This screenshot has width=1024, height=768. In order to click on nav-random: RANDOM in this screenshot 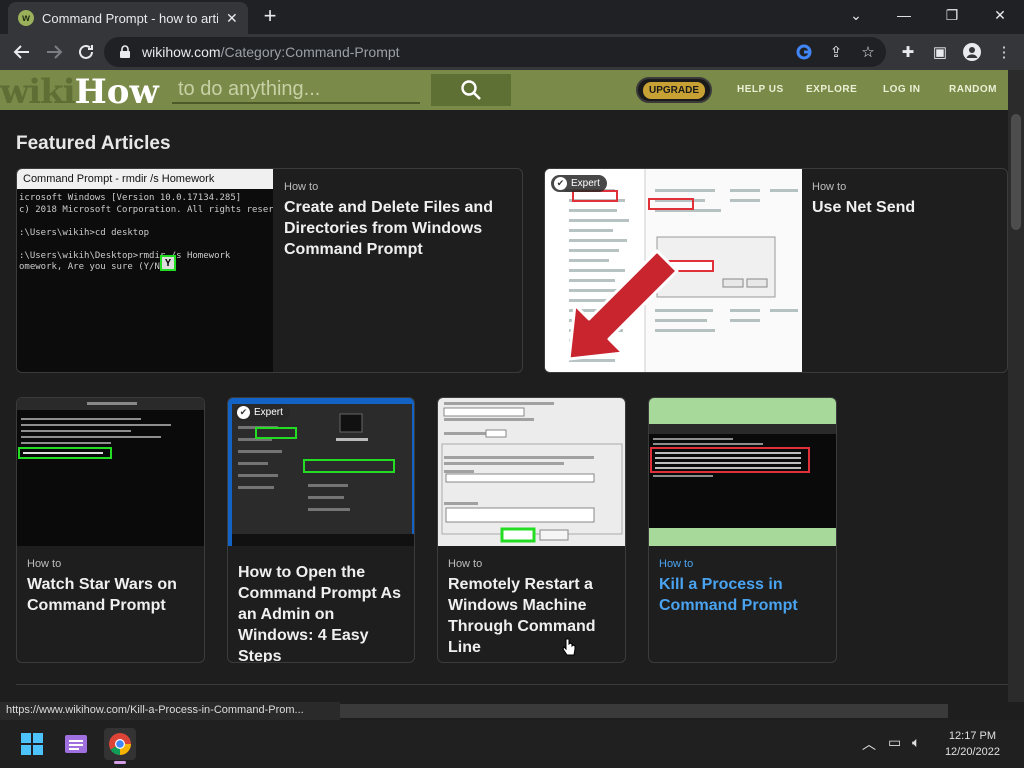, I will do `click(973, 89)`.